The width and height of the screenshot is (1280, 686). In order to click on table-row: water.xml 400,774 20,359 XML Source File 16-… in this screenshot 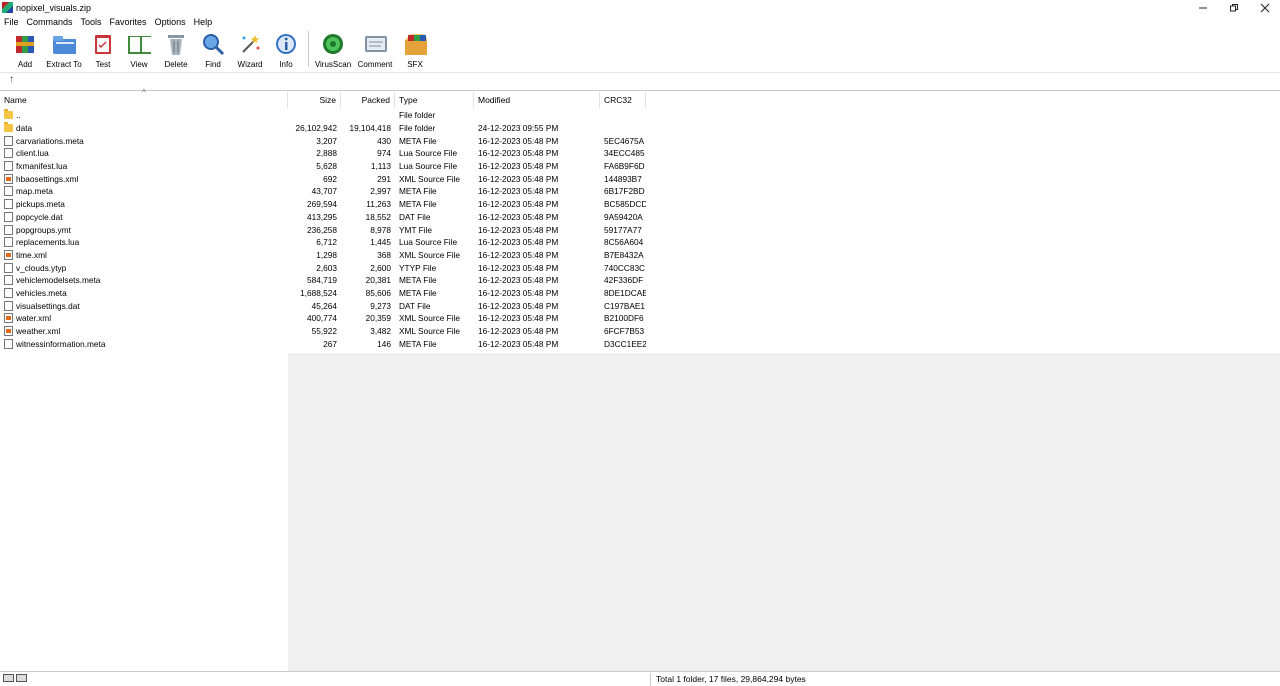, I will do `click(323, 318)`.